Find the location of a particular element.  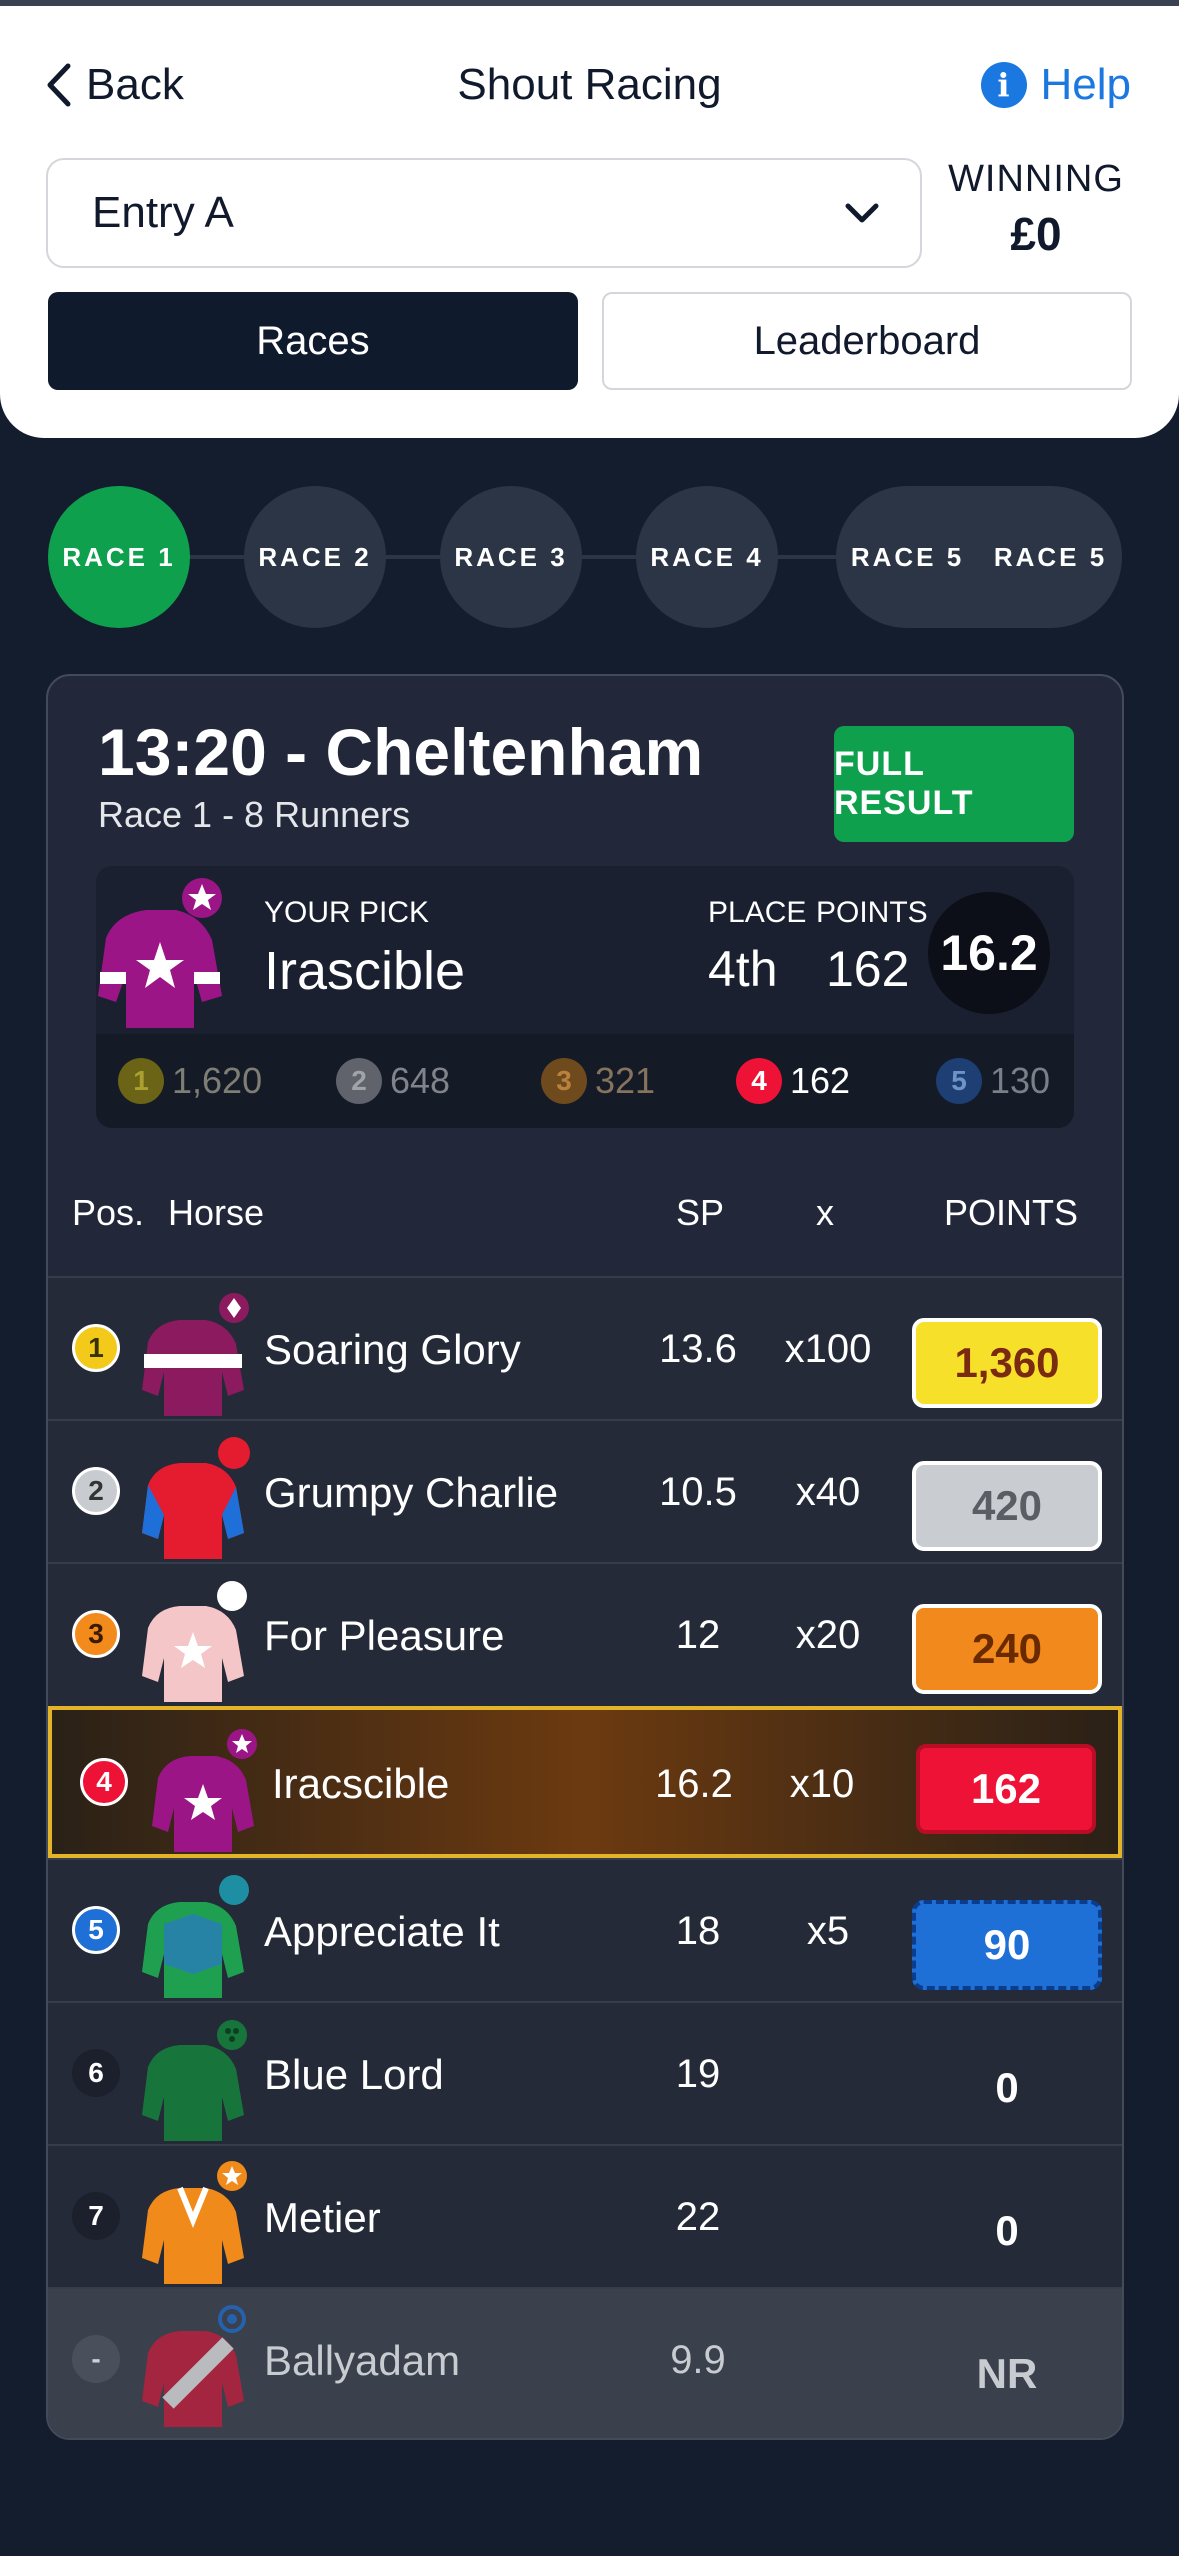

race-step-2: RACE 2 is located at coordinates (315, 557).